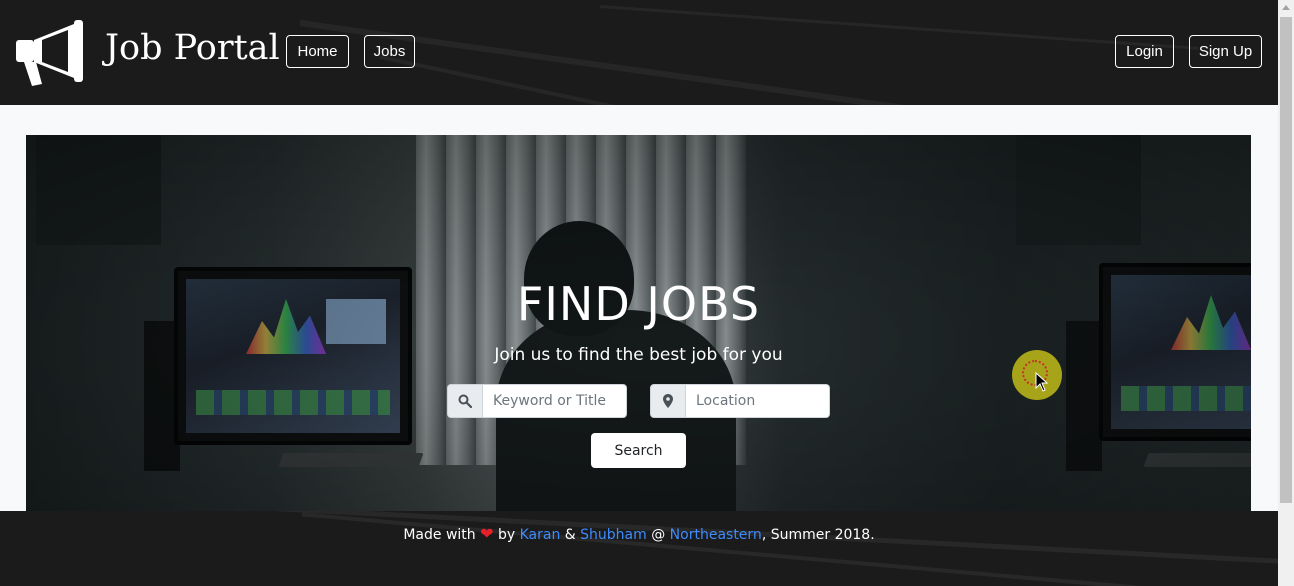  I want to click on location-search-group: Location, so click(740, 401).